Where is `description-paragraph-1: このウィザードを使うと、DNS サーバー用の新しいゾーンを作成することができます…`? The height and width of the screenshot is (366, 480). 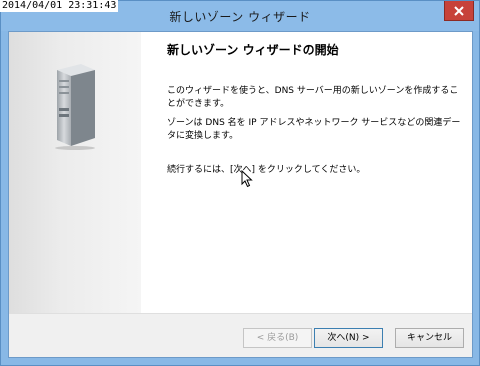 description-paragraph-1: このウィザードを使うと、DNS サーバー用の新しいゾーンを作成することができます… is located at coordinates (313, 97).